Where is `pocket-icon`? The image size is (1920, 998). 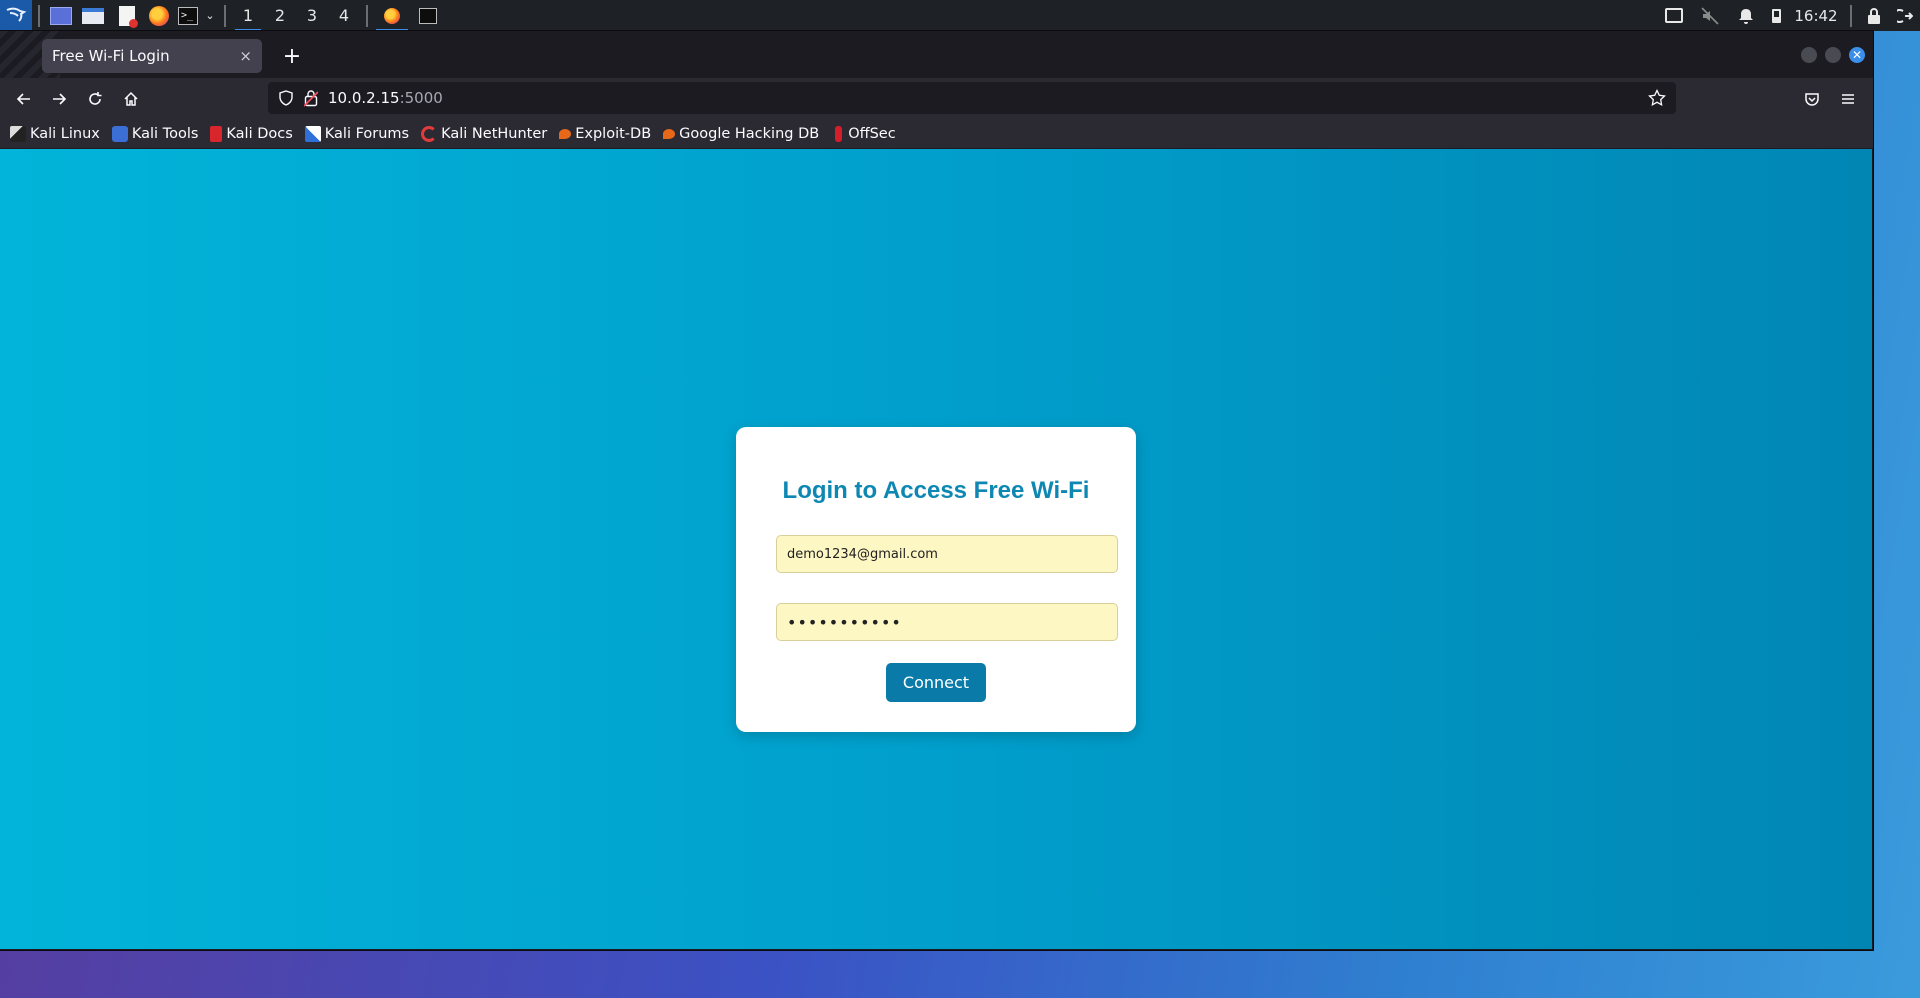
pocket-icon is located at coordinates (1812, 99).